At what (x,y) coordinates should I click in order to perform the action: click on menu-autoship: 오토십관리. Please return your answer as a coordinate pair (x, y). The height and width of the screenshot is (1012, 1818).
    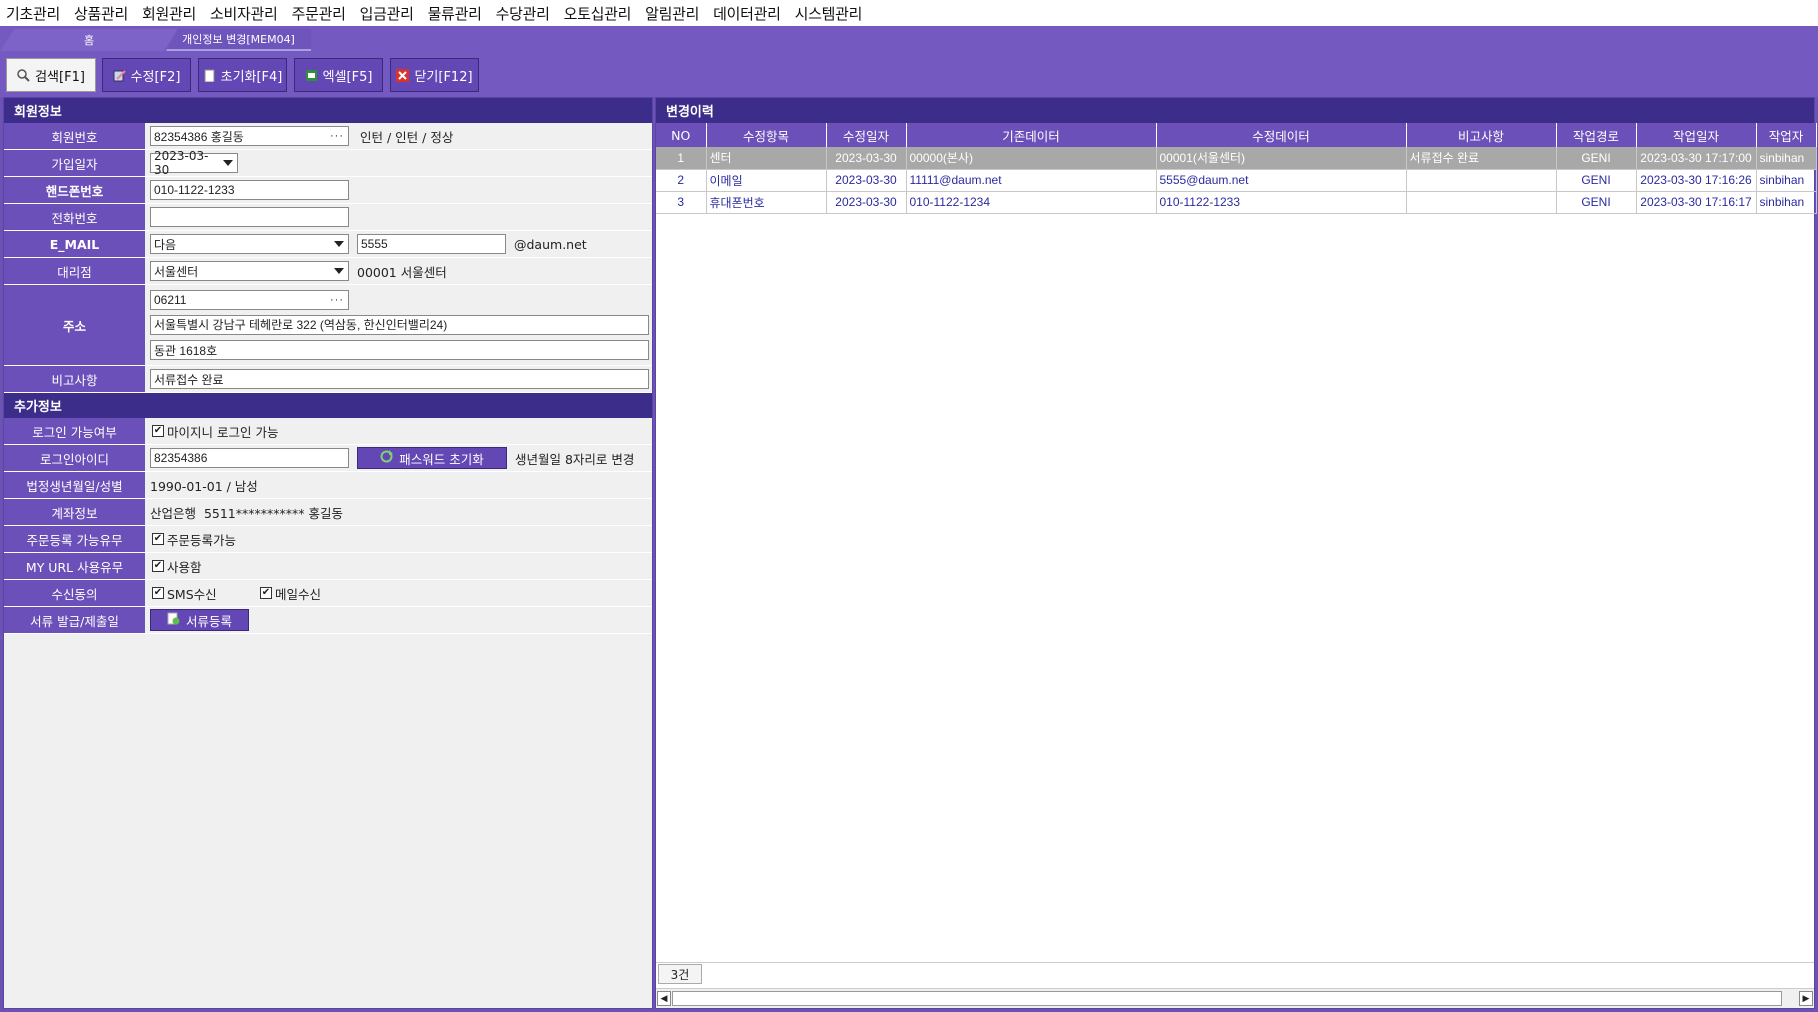
    Looking at the image, I should click on (598, 13).